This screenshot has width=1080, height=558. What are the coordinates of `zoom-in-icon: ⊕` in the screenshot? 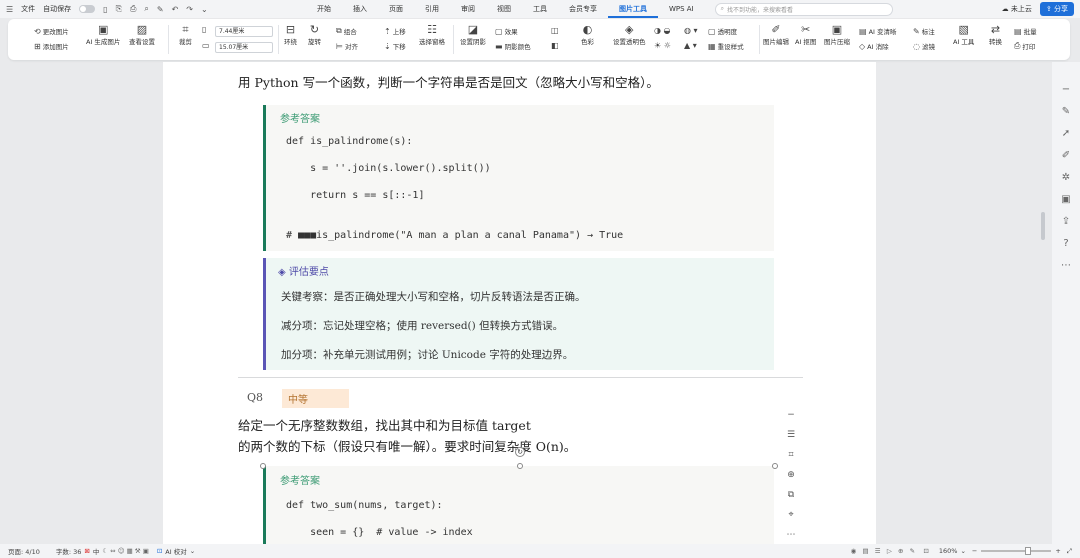 It's located at (791, 475).